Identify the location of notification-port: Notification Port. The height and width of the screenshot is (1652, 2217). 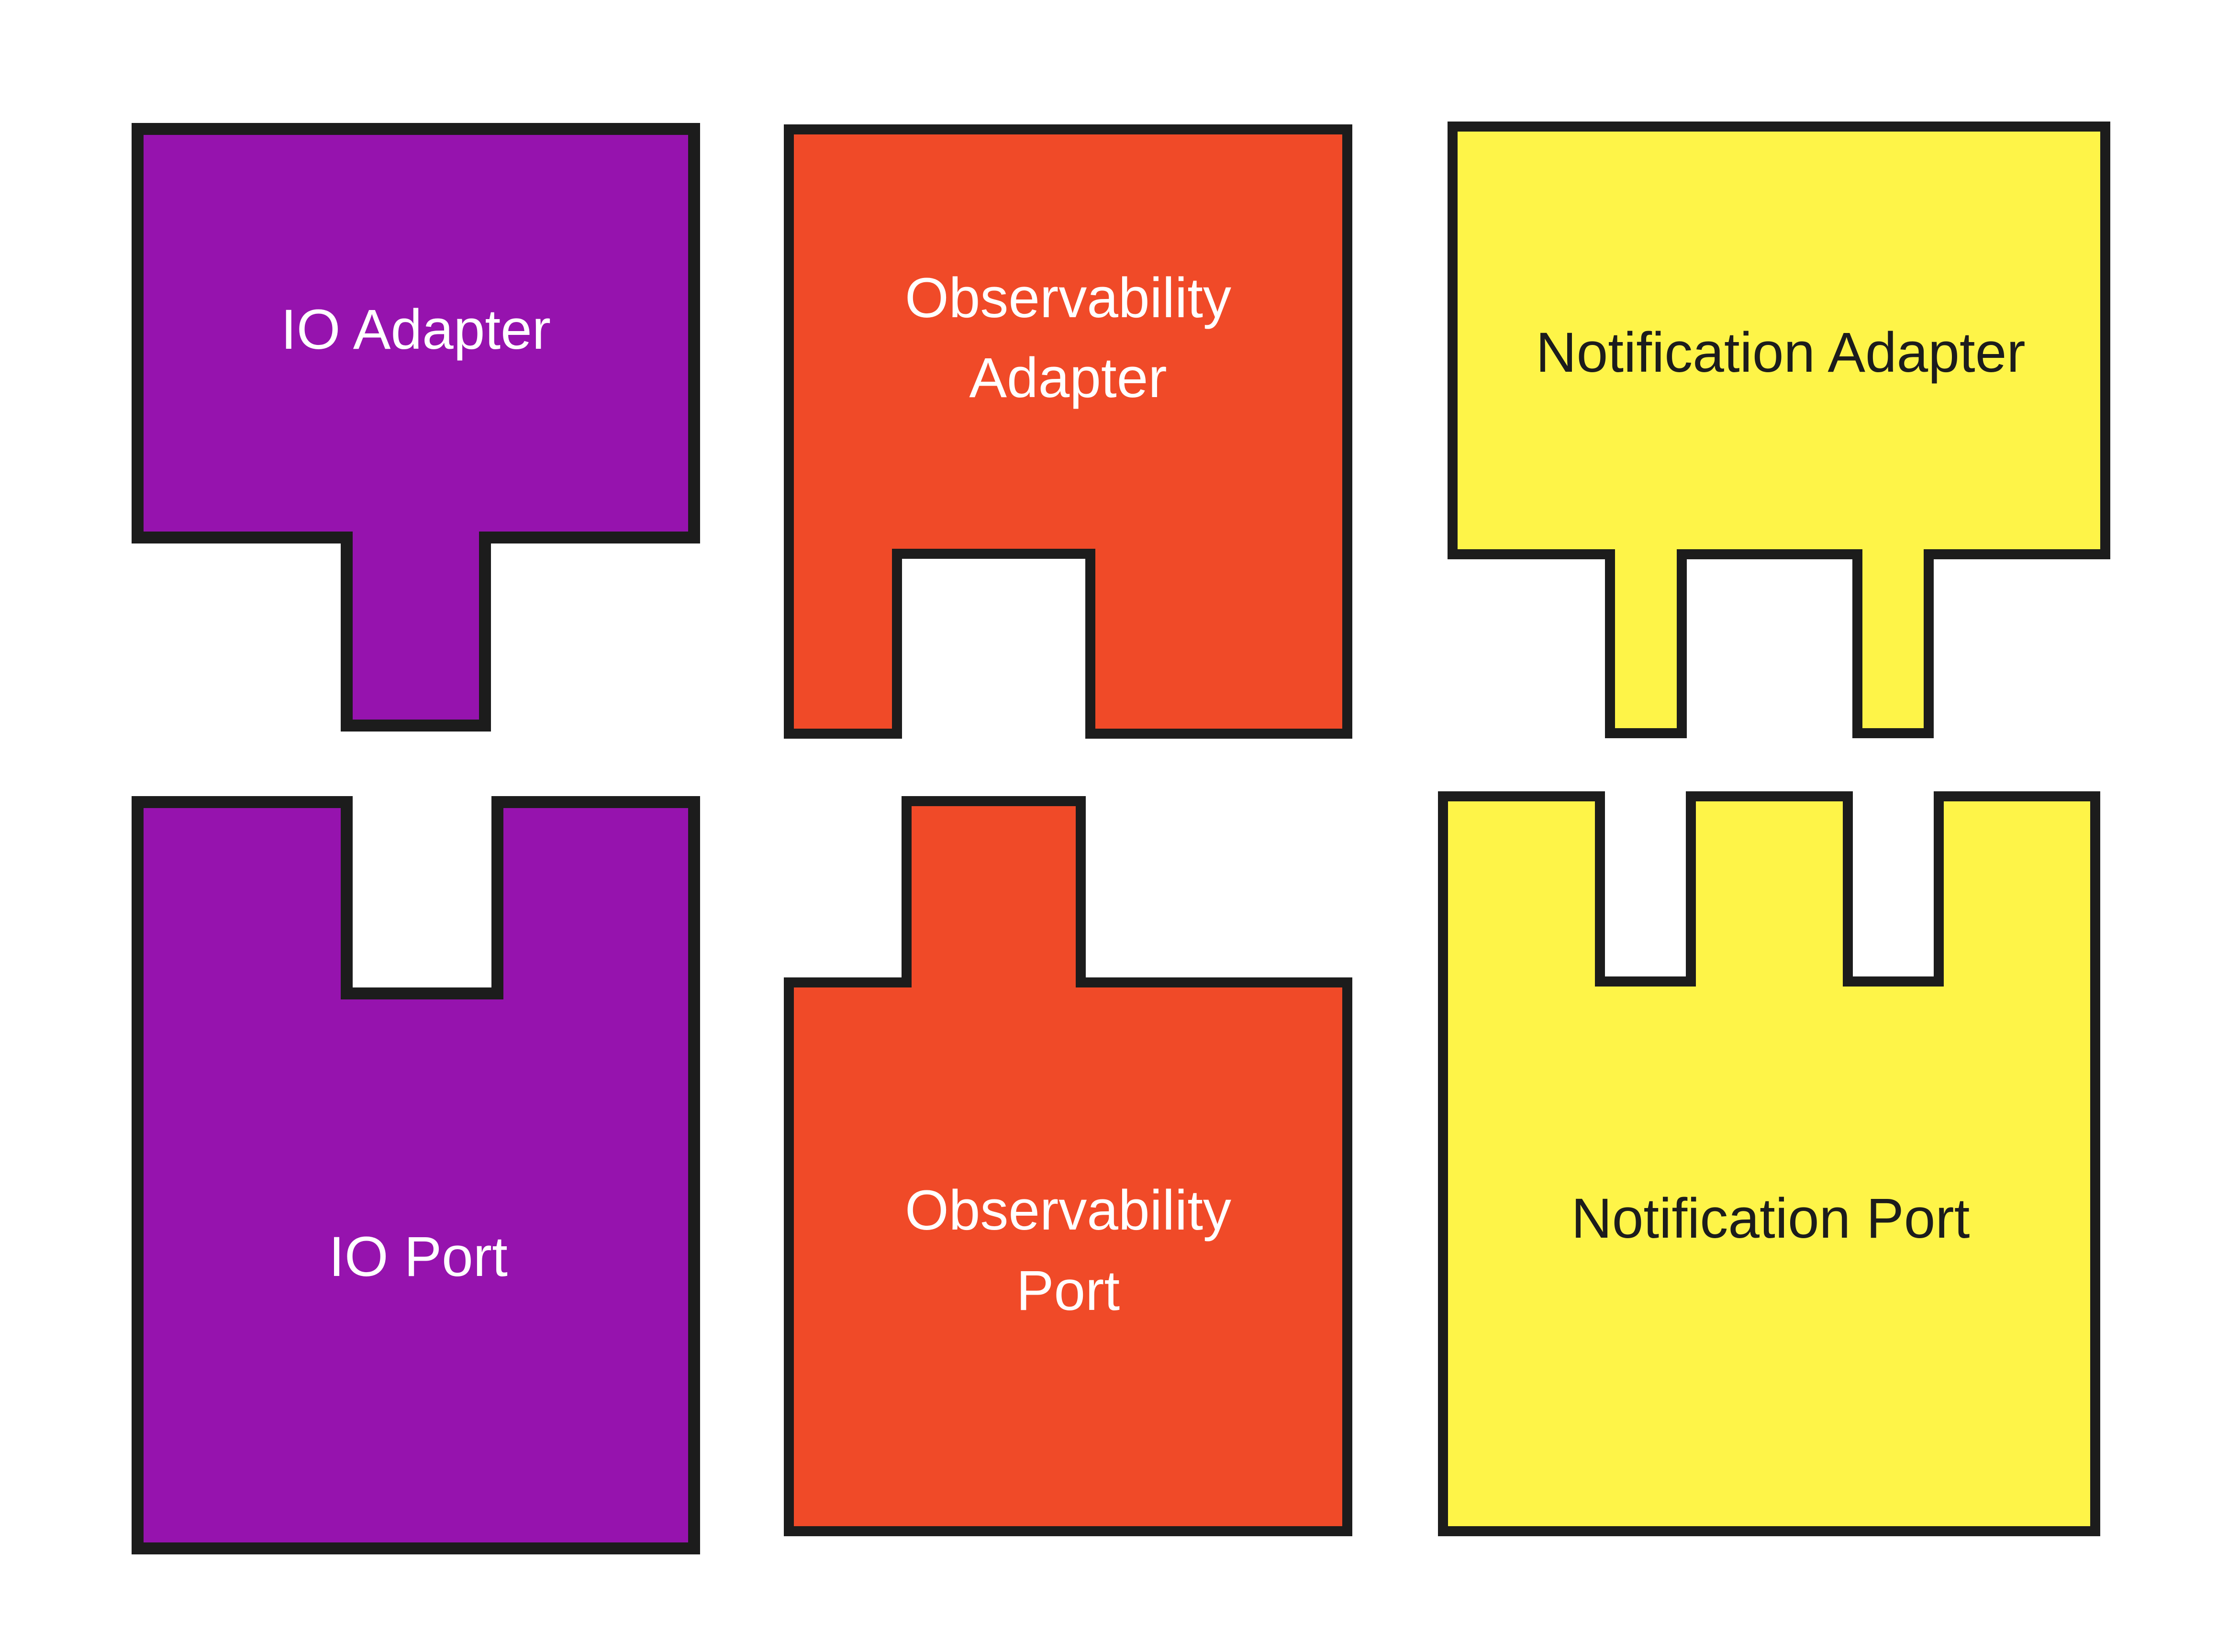
(1769, 1164).